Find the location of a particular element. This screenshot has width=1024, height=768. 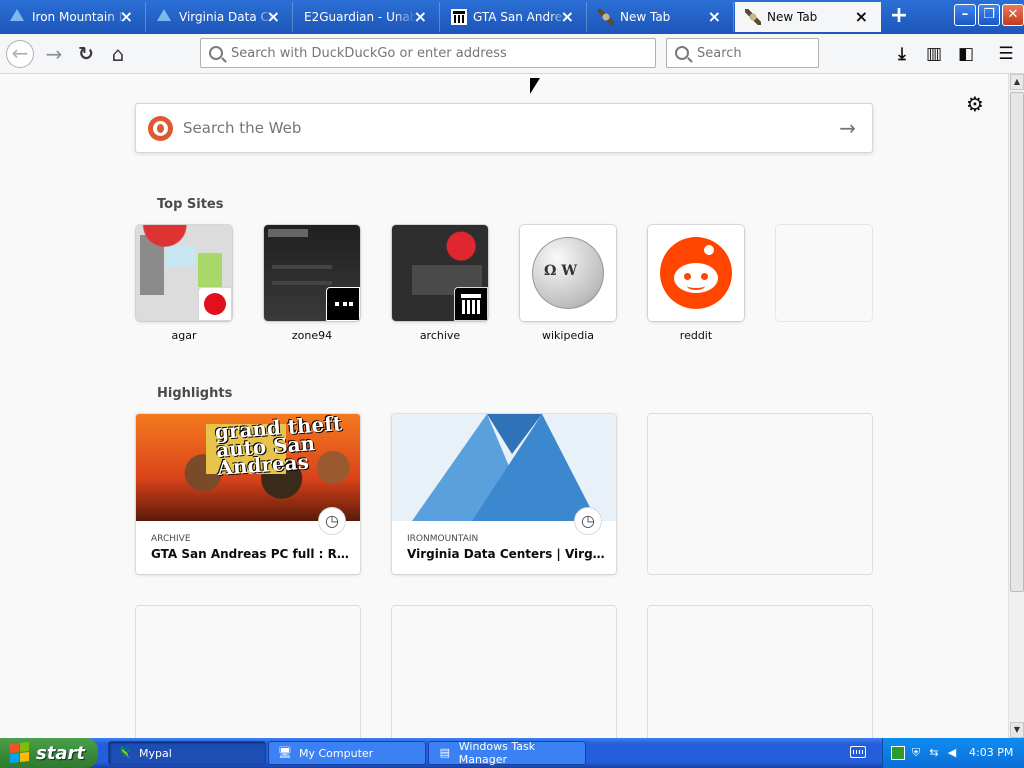

highlight-source: IRONMOUNTAIN is located at coordinates (443, 539).